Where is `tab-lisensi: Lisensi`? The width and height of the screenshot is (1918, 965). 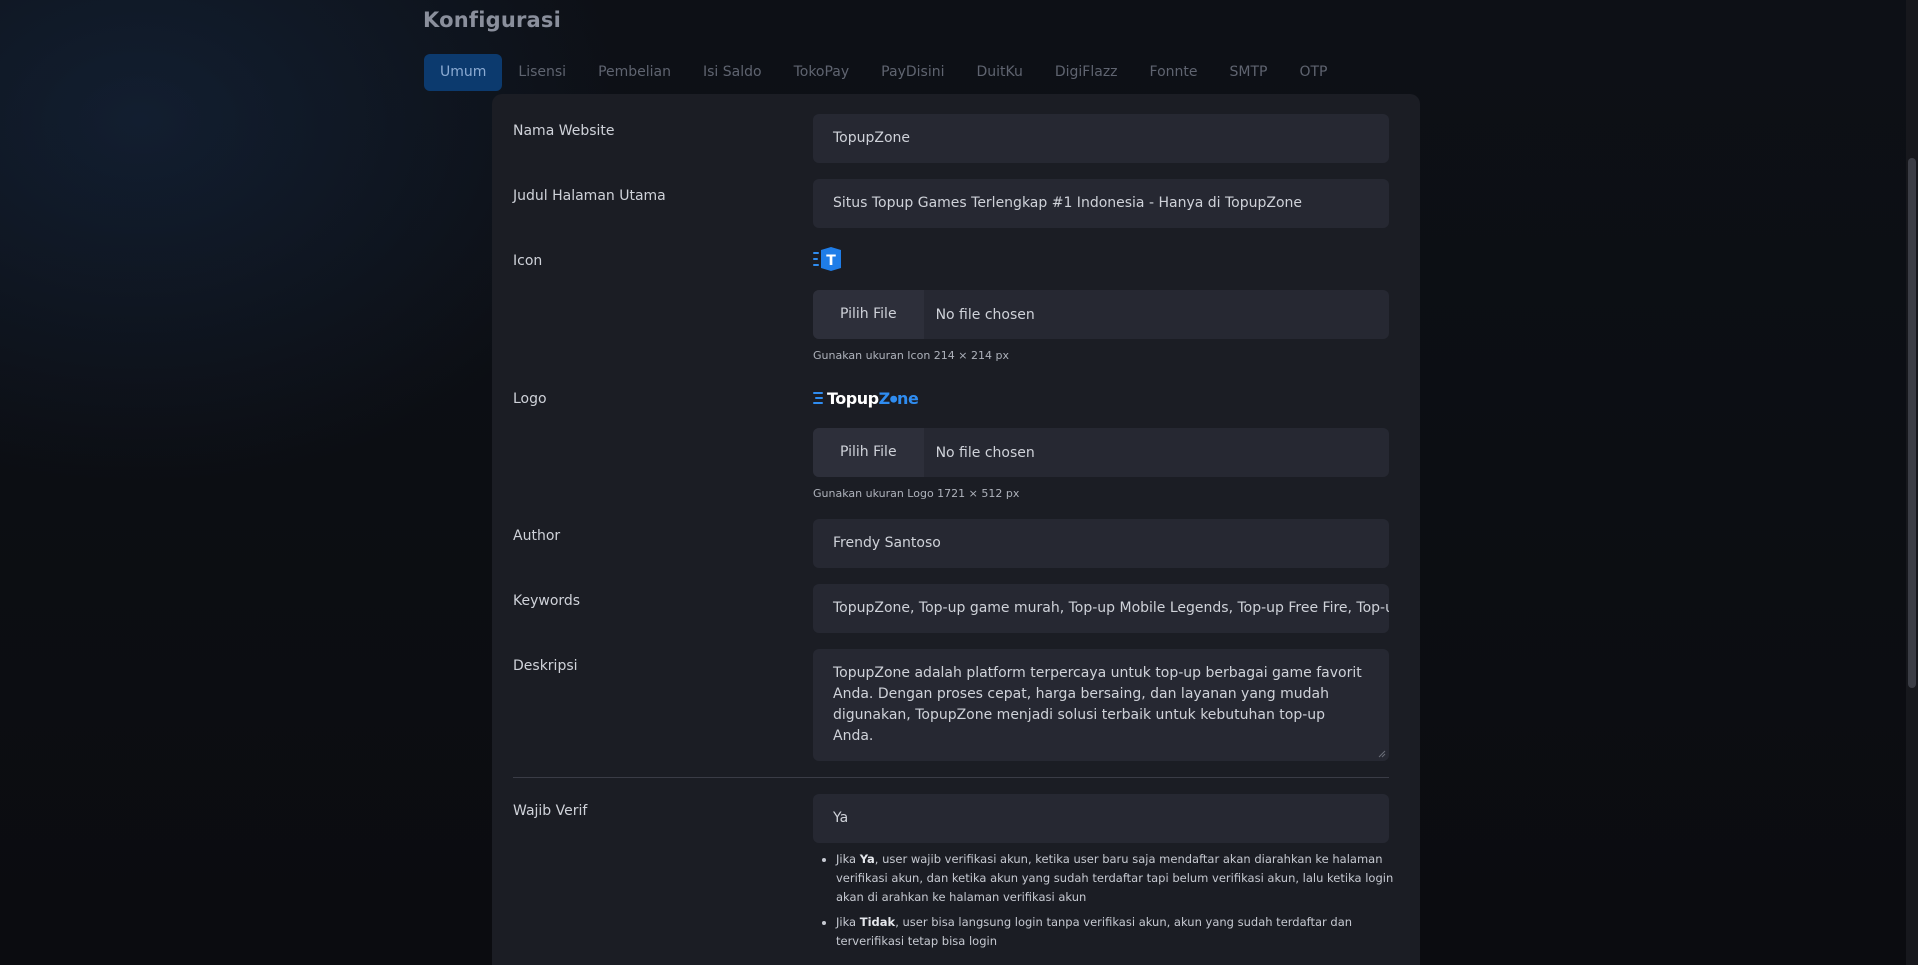
tab-lisensi: Lisensi is located at coordinates (542, 72).